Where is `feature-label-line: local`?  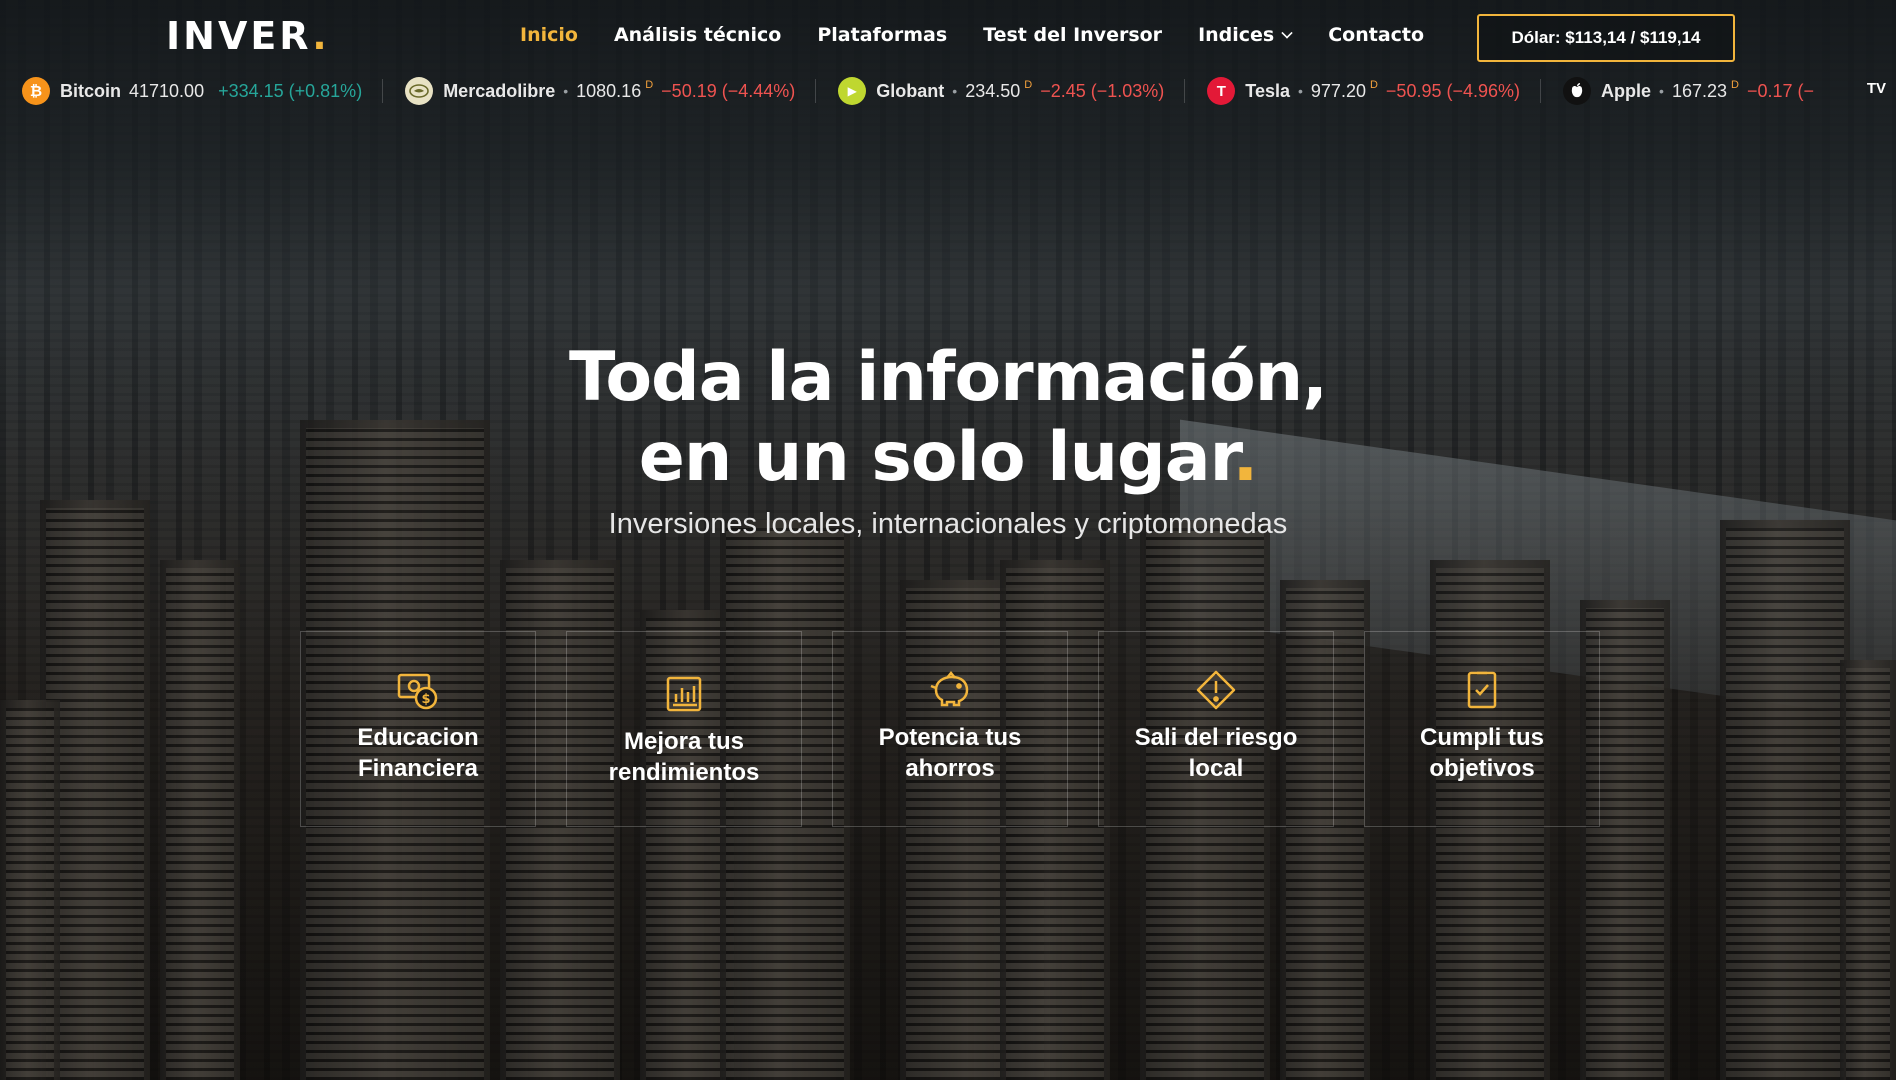 feature-label-line: local is located at coordinates (1216, 768).